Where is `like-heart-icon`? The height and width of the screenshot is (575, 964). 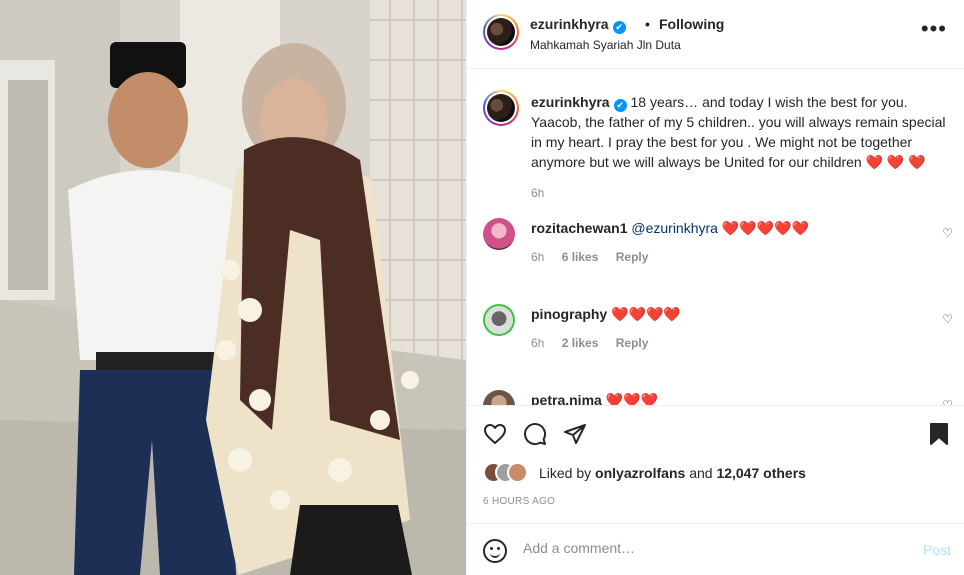 like-heart-icon is located at coordinates (495, 434).